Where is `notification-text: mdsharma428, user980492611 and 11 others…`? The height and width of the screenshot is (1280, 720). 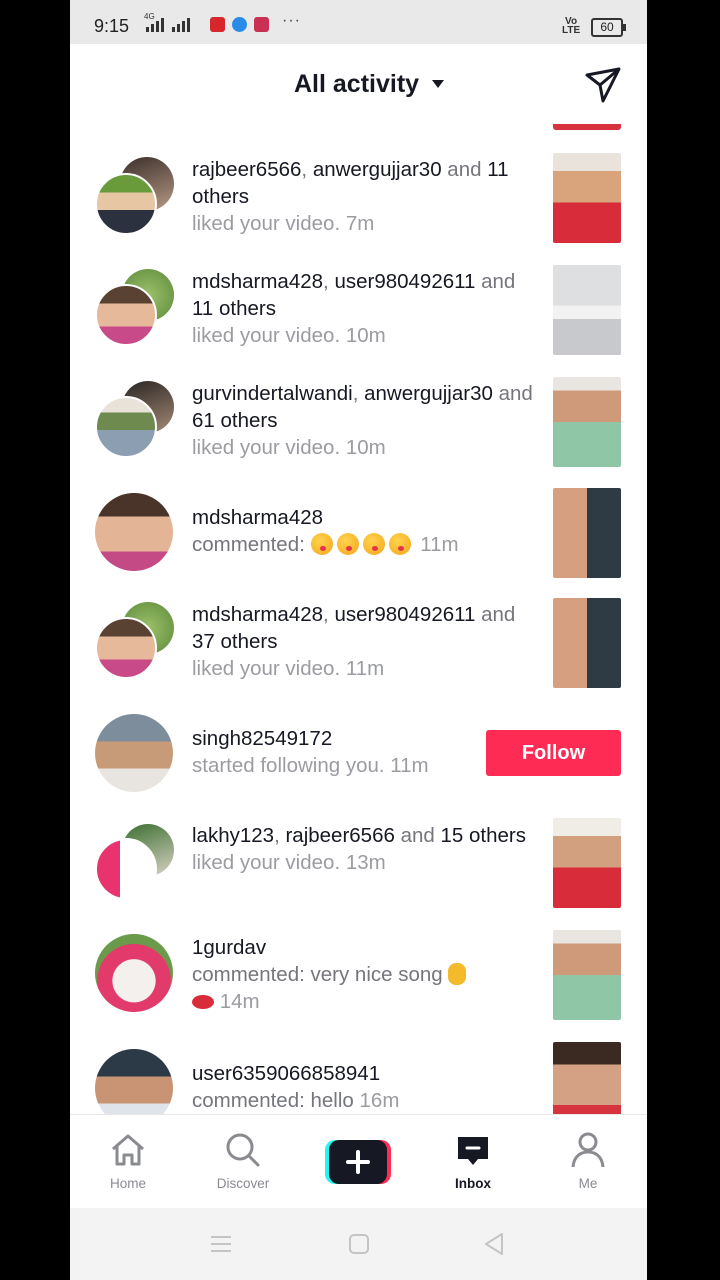
notification-text: mdsharma428, user980492611 and 11 others… is located at coordinates (364, 308).